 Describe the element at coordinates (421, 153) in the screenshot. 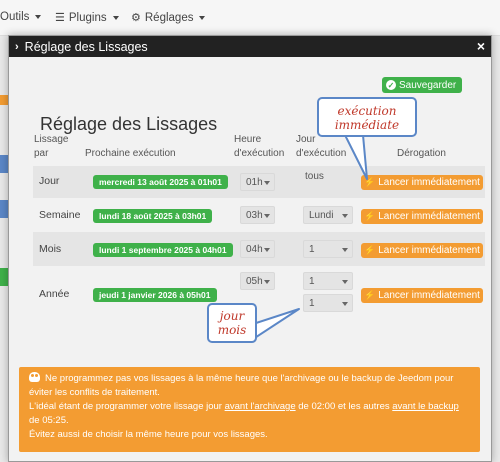

I see `header-derogation: Dérogation` at that location.